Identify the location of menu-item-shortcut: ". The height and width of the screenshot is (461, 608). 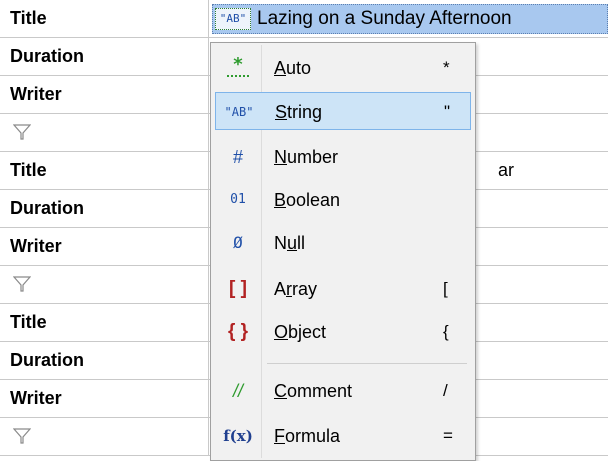
(447, 111).